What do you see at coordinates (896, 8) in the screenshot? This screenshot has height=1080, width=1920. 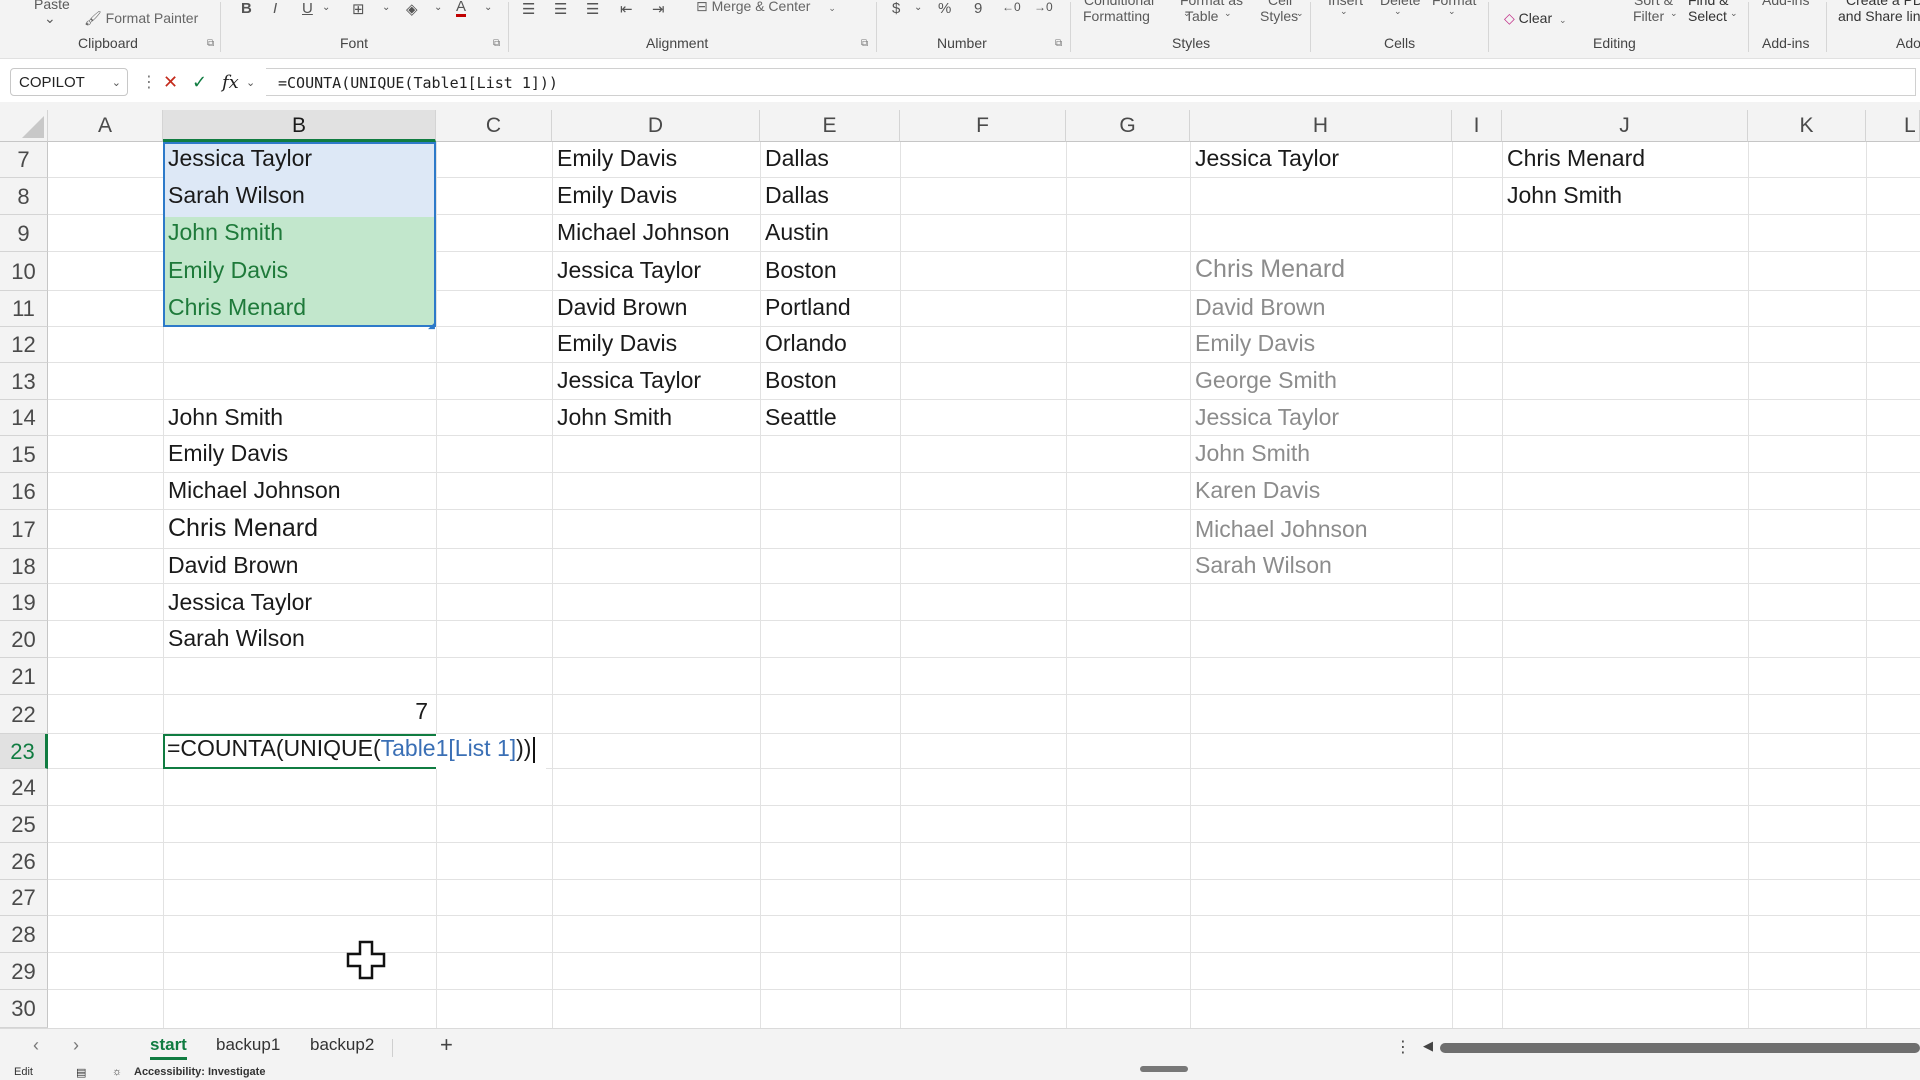 I see `currency-button: $` at bounding box center [896, 8].